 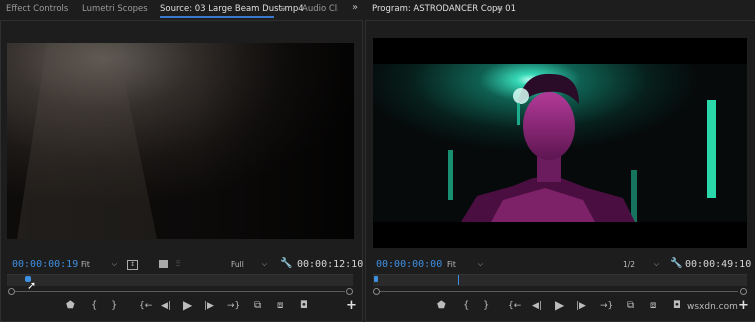 What do you see at coordinates (99, 264) in the screenshot?
I see `source-zoom-select: Fit ⌵` at bounding box center [99, 264].